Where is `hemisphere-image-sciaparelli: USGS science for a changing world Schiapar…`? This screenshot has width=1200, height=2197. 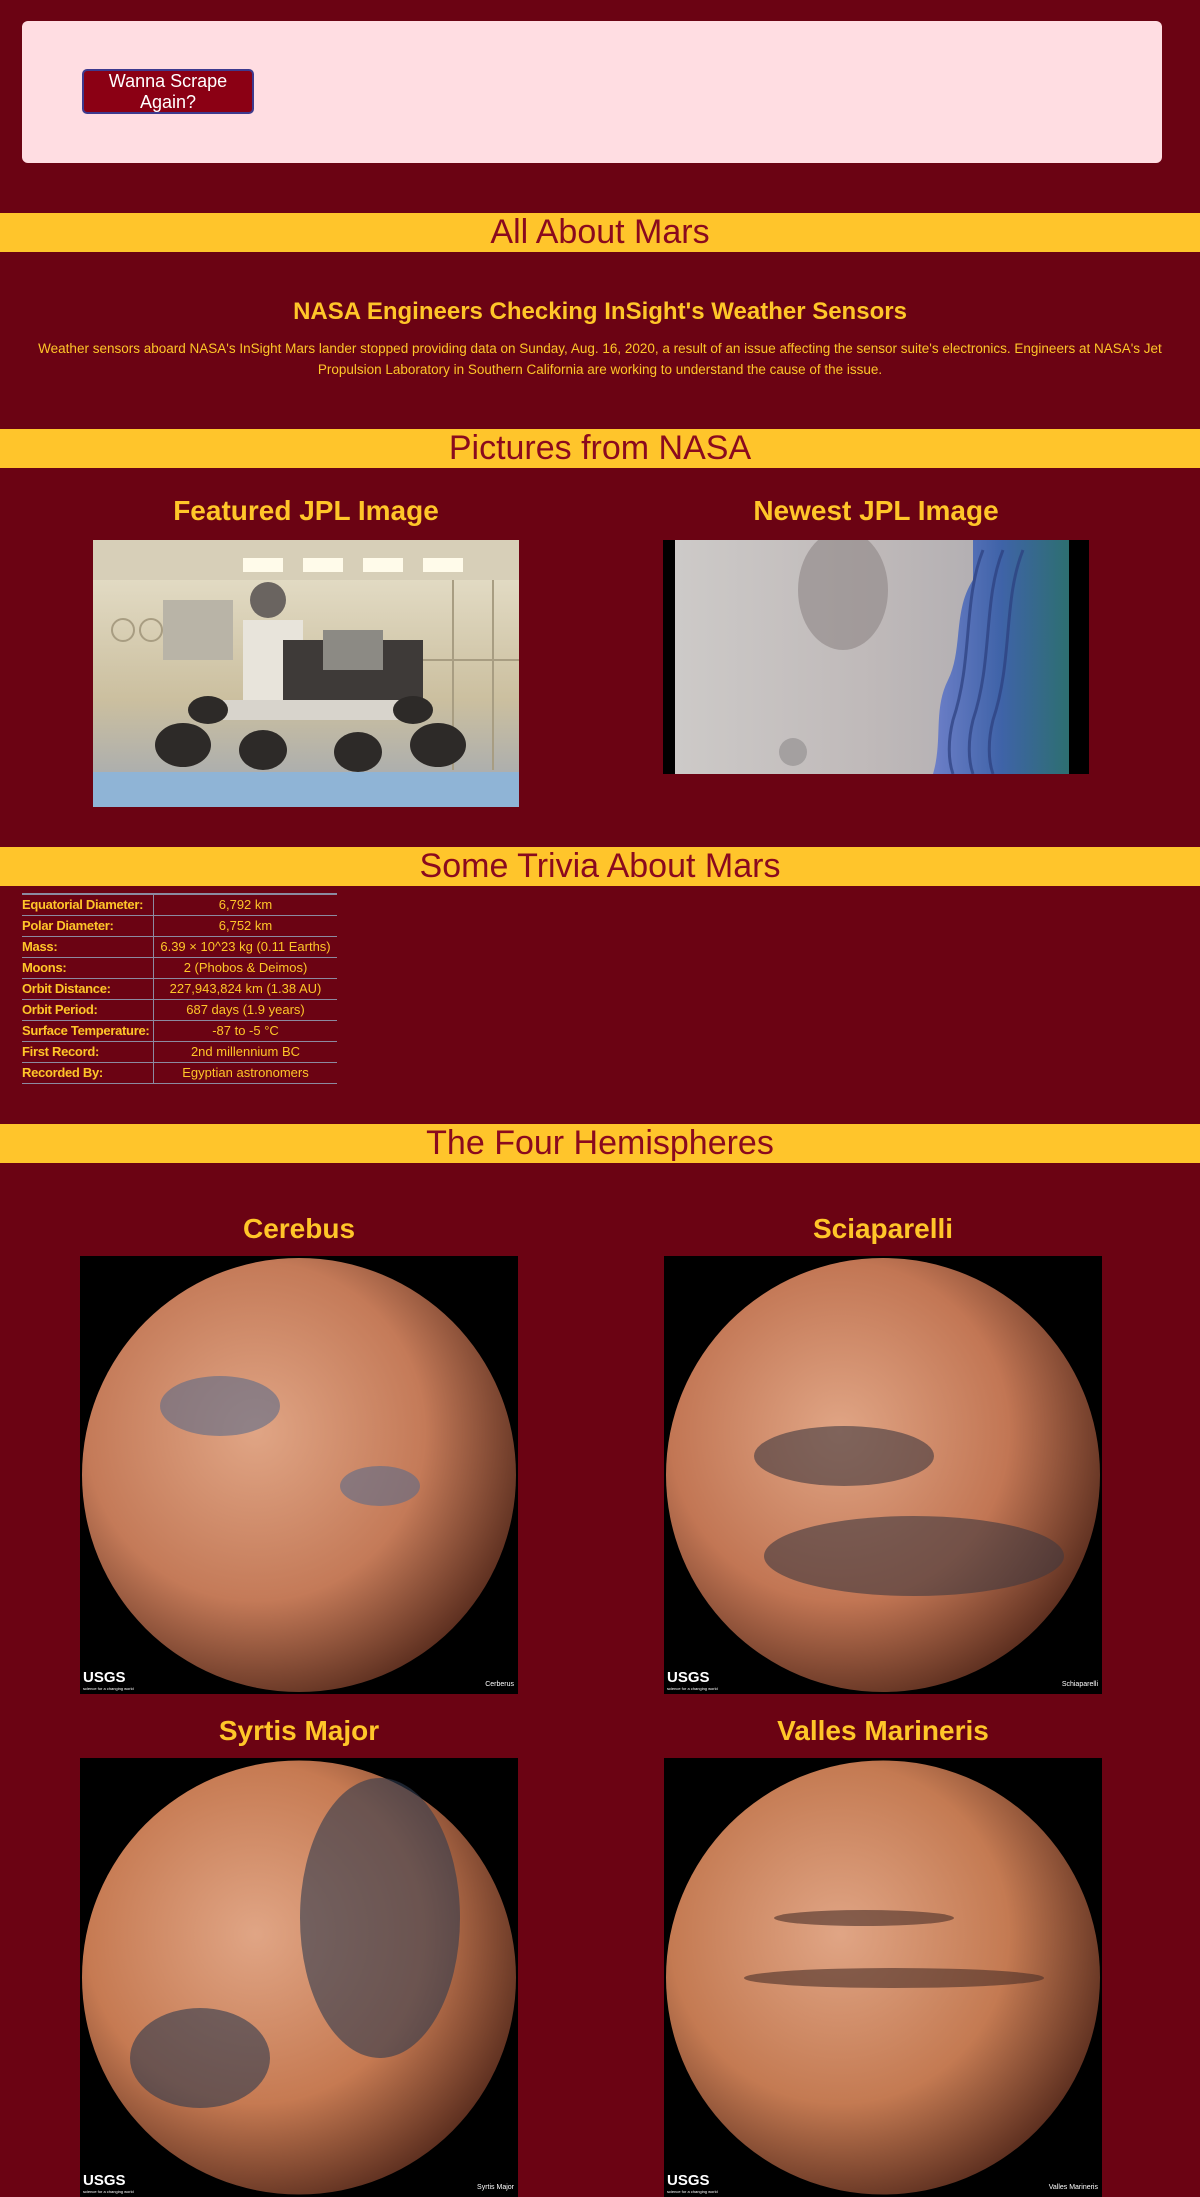 hemisphere-image-sciaparelli: USGS science for a changing world Schiapar… is located at coordinates (883, 1475).